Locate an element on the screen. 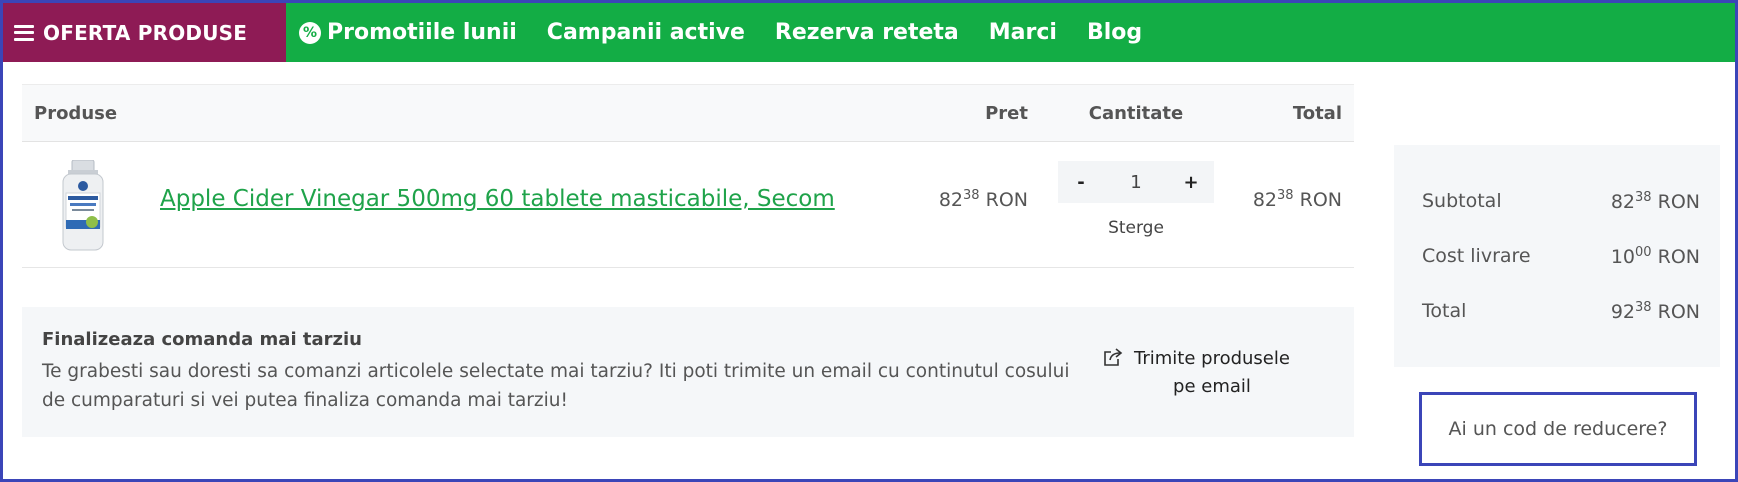 The image size is (1738, 482). summary-total: Total 9238 RON is located at coordinates (1561, 311).